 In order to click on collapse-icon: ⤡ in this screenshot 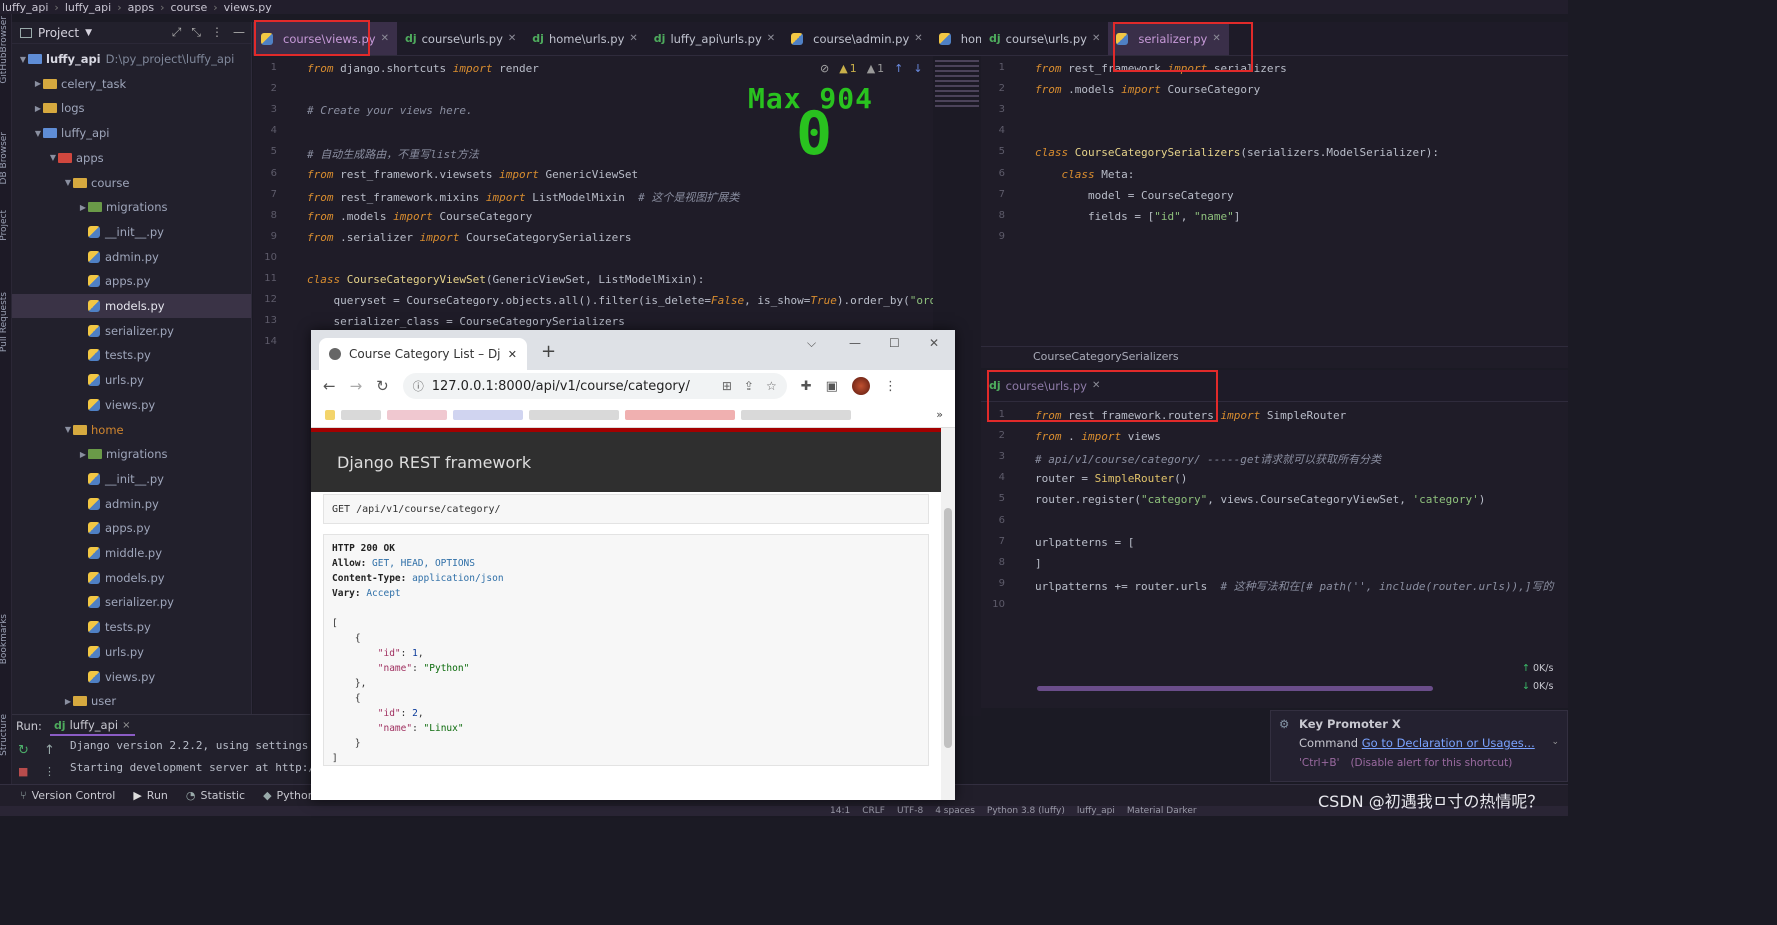, I will do `click(196, 32)`.